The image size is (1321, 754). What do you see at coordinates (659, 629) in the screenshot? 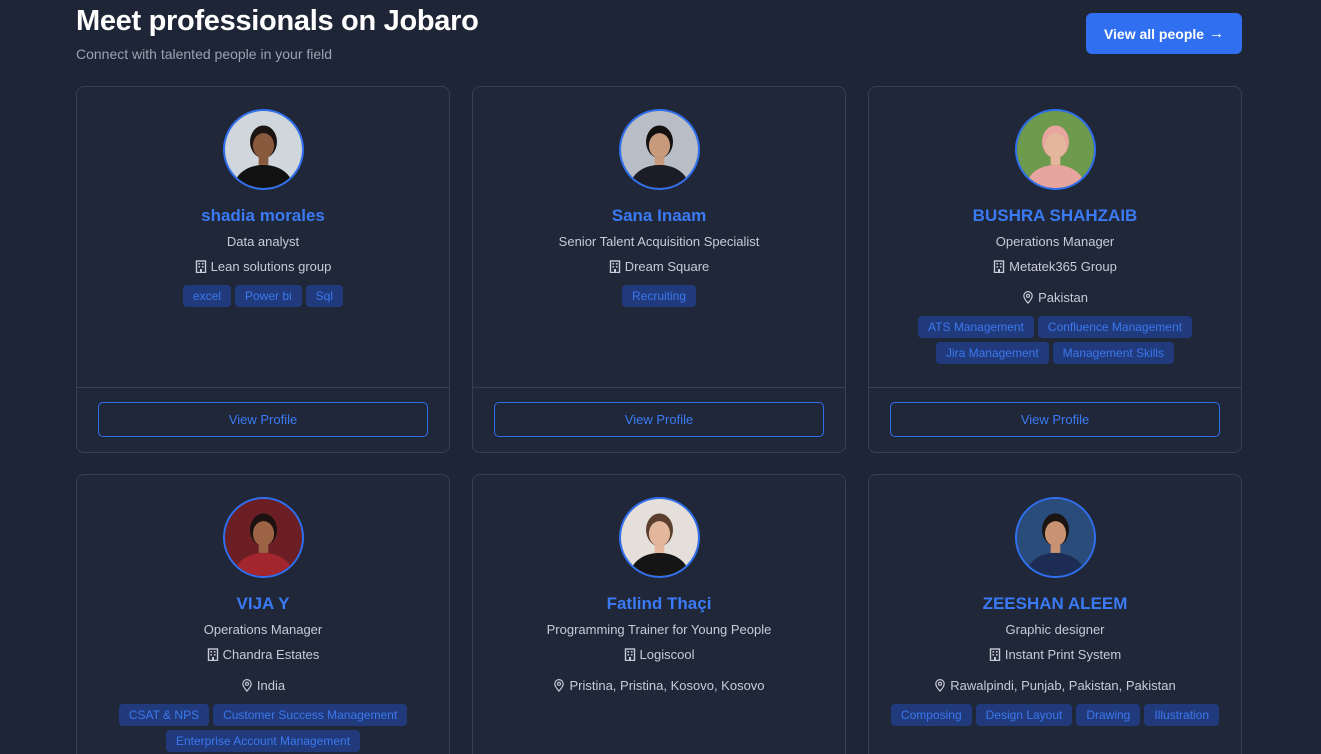
I see `profile-role: Programming Trainer for Young People` at bounding box center [659, 629].